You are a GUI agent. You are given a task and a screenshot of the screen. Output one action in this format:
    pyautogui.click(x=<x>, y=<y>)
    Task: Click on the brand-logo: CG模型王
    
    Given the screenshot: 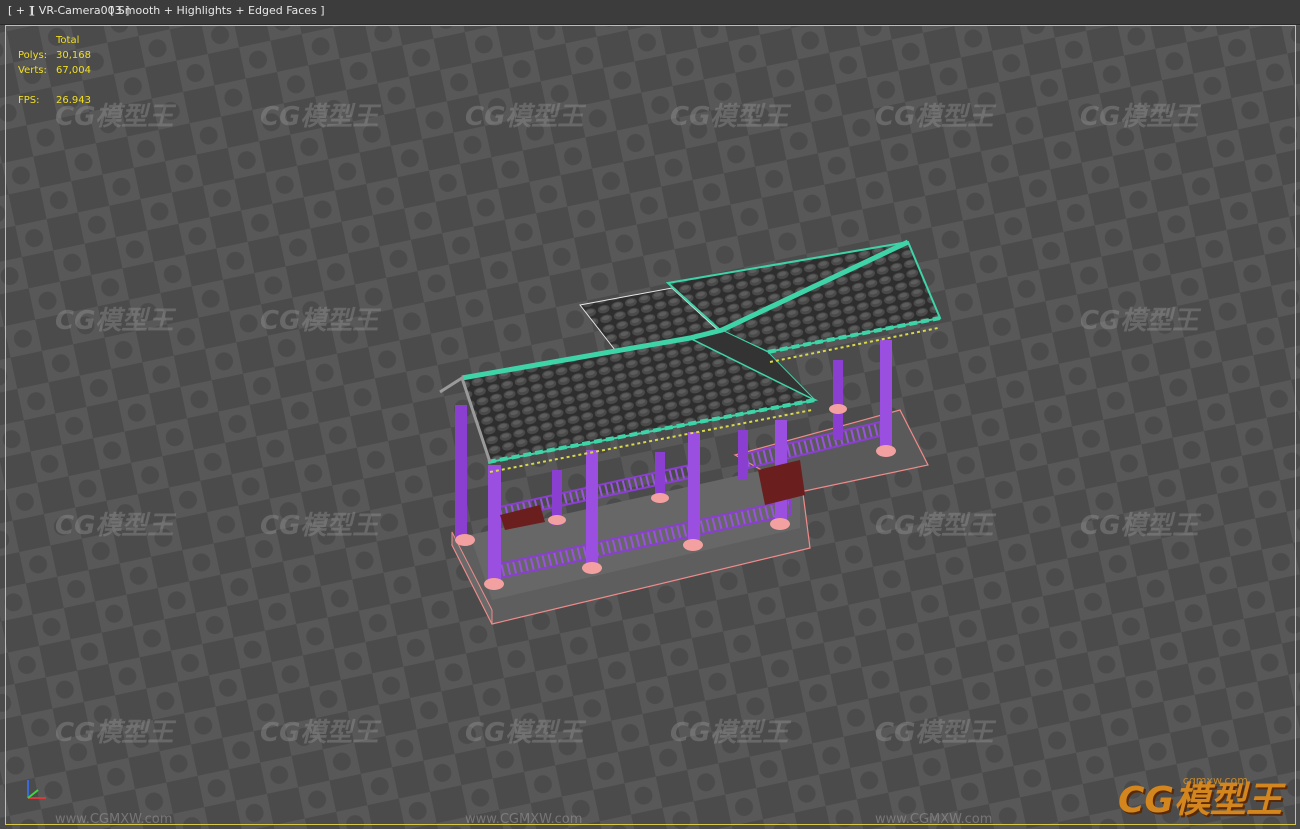 What is the action you would take?
    pyautogui.click(x=1200, y=800)
    